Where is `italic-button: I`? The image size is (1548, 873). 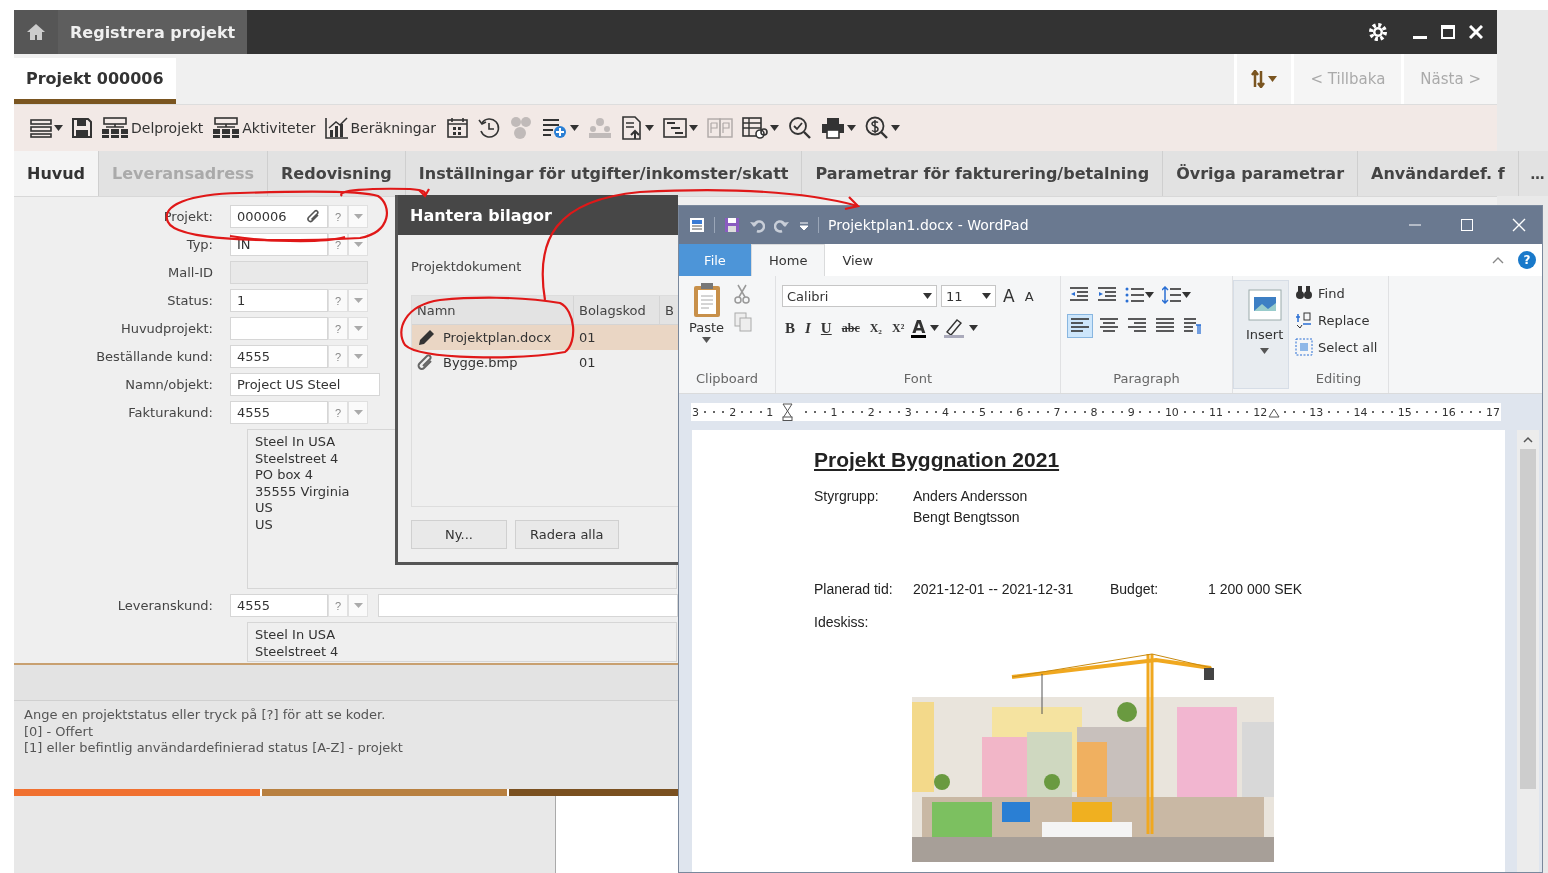
italic-button: I is located at coordinates (808, 328).